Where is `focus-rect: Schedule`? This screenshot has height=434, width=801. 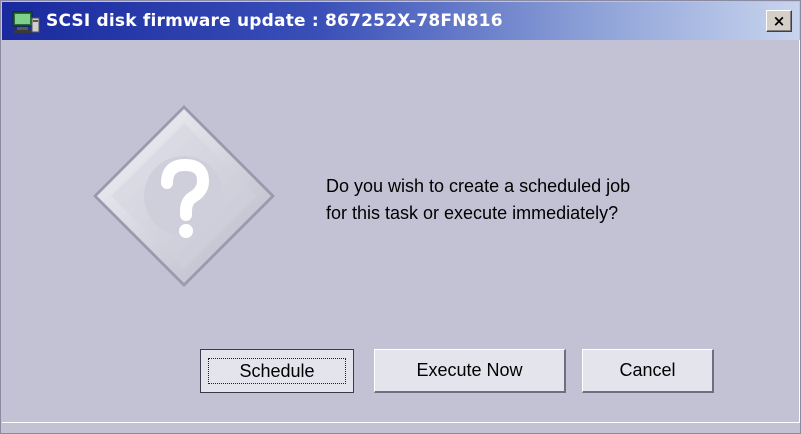
focus-rect: Schedule is located at coordinates (277, 371).